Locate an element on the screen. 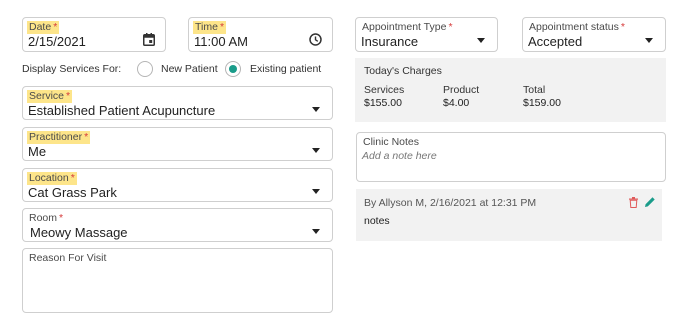 This screenshot has height=318, width=688. display-services-label: Display Services For: is located at coordinates (72, 69).